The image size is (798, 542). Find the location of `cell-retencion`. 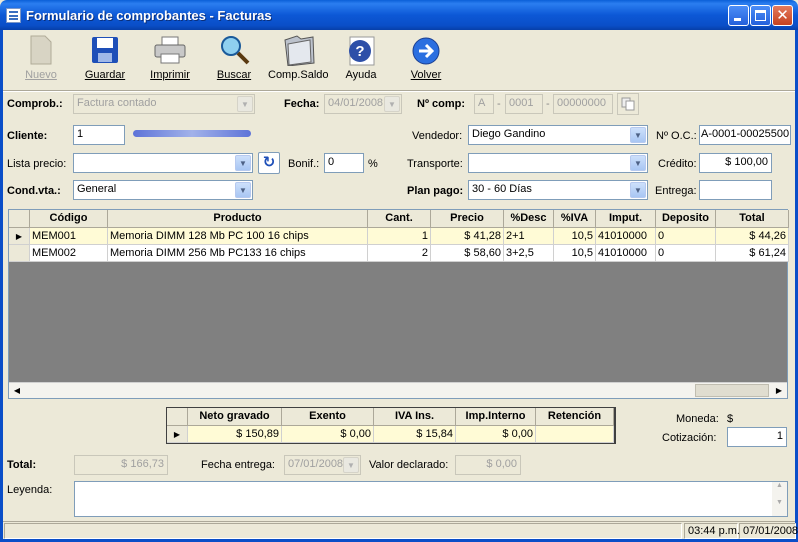

cell-retencion is located at coordinates (575, 434).